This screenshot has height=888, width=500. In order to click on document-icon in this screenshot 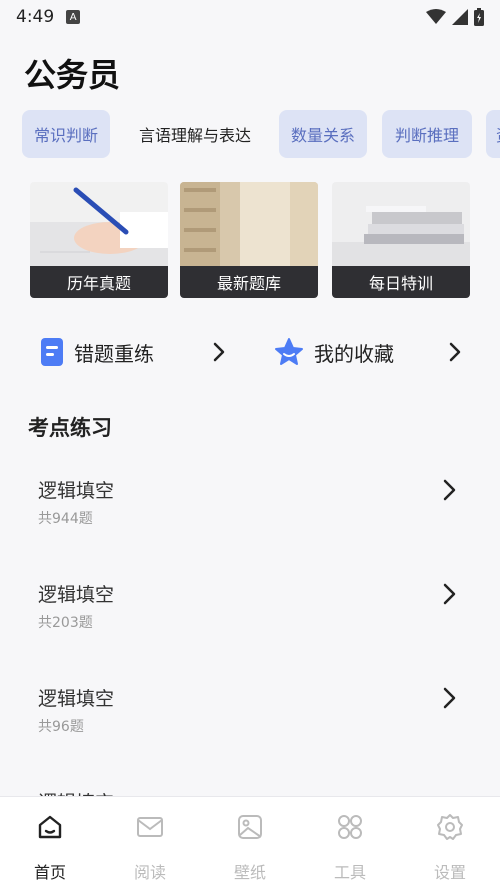, I will do `click(52, 352)`.